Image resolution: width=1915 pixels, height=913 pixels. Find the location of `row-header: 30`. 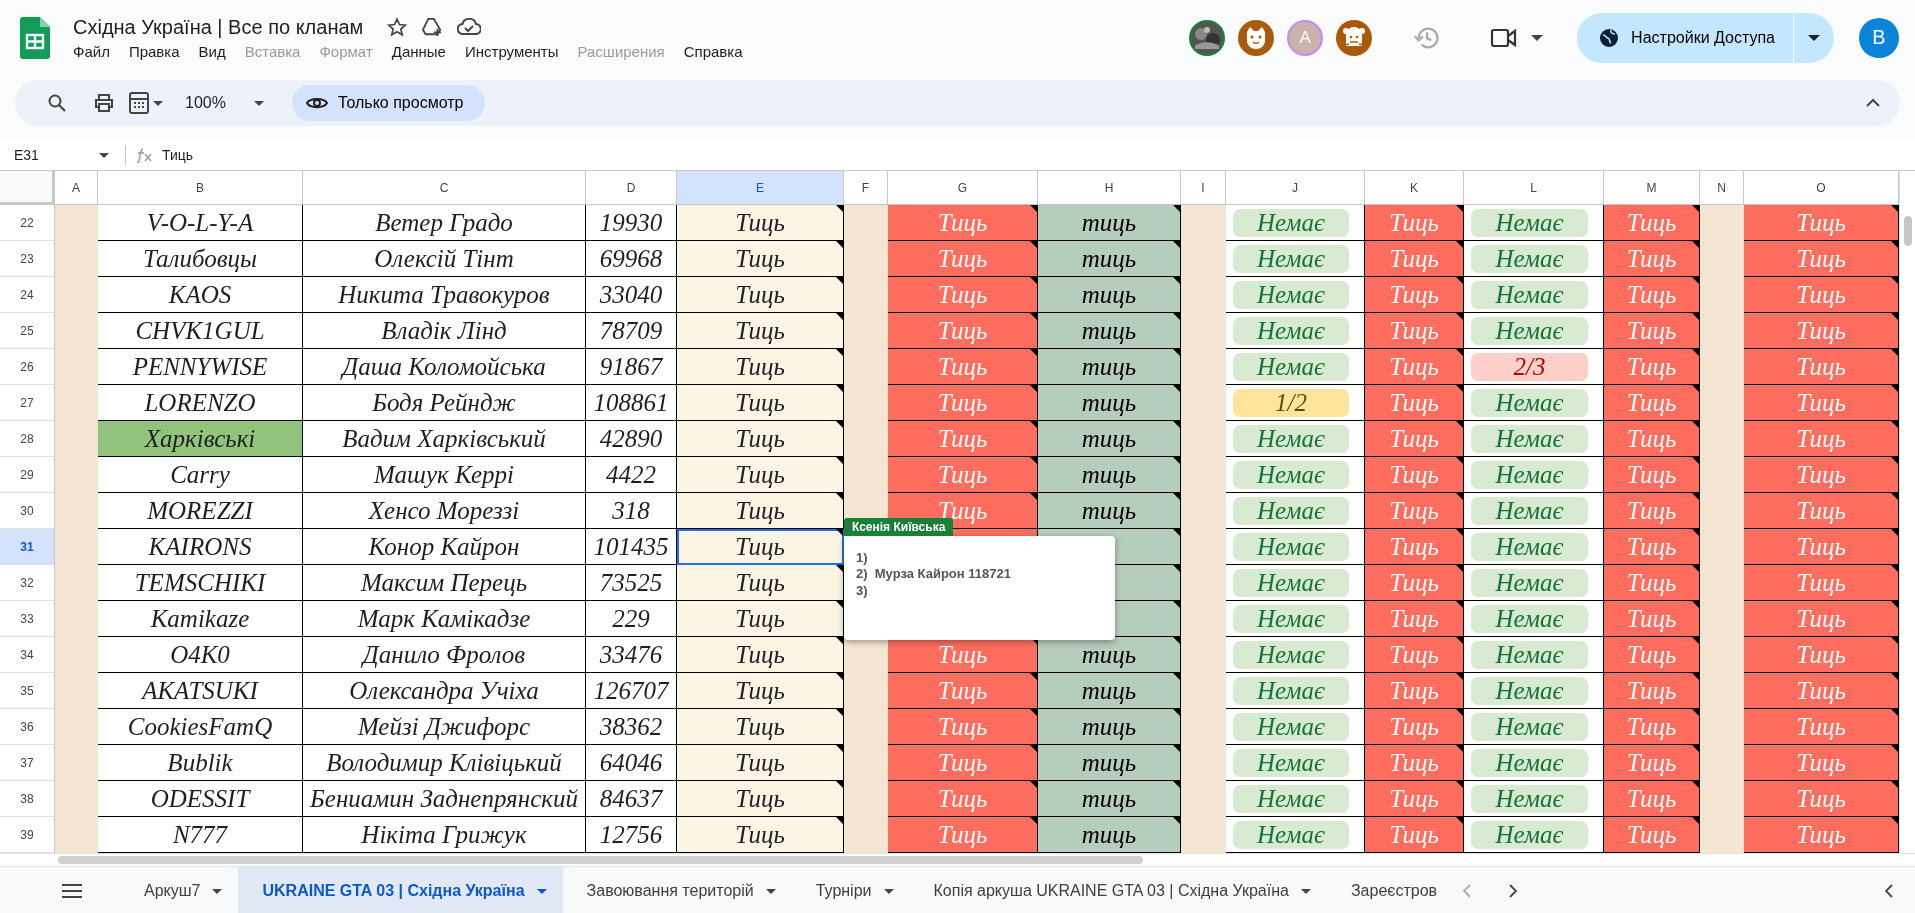

row-header: 30 is located at coordinates (27, 511).